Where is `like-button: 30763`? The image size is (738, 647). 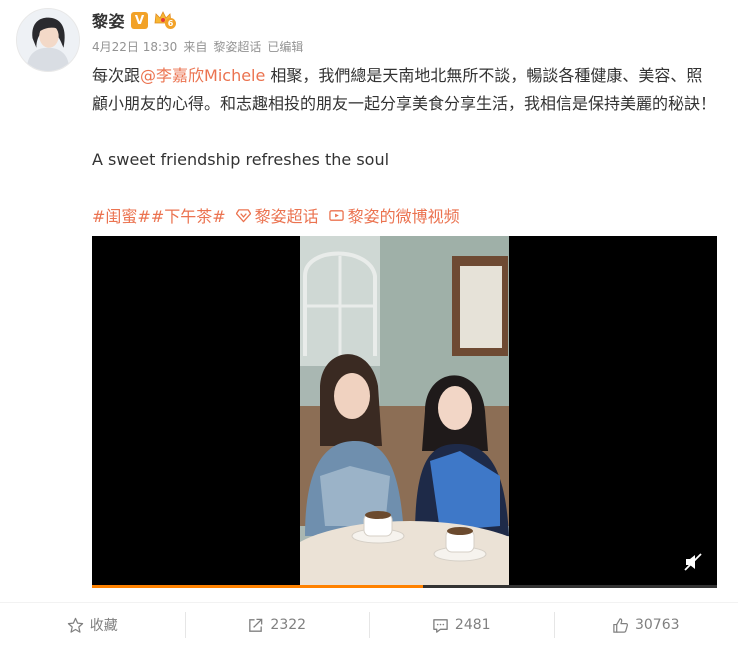 like-button: 30763 is located at coordinates (645, 625).